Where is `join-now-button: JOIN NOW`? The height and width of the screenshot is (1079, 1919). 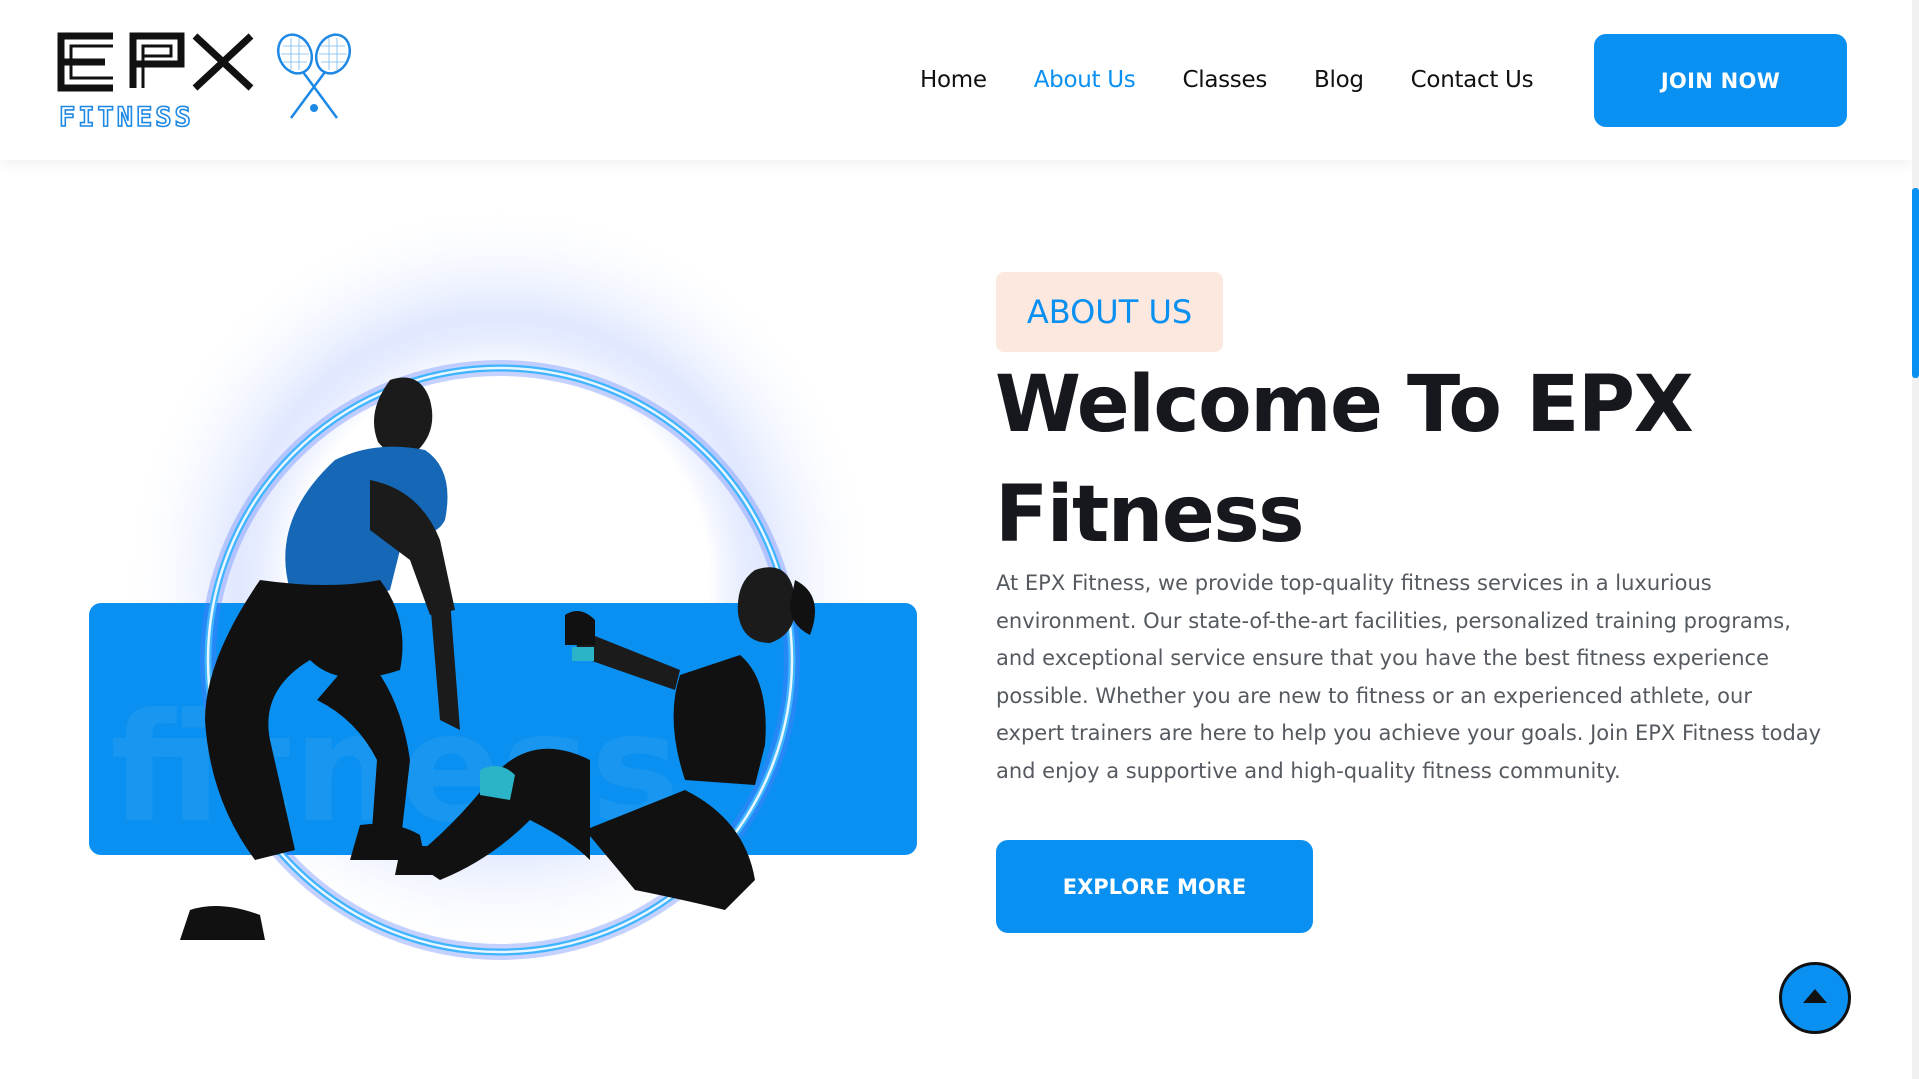
join-now-button: JOIN NOW is located at coordinates (1720, 80).